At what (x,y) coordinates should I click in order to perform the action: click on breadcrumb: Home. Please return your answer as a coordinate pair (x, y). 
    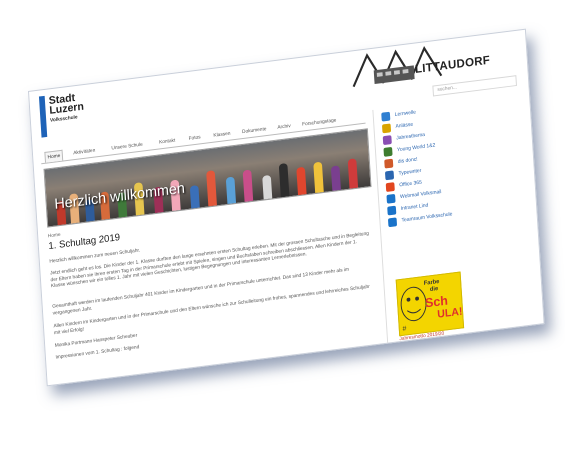
    Looking at the image, I should click on (54, 235).